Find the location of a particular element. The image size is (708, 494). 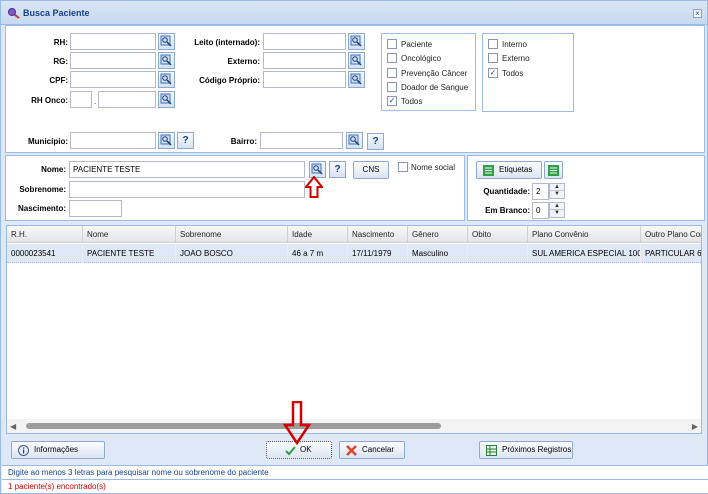

em-branco-spinner: ▲ ▼ is located at coordinates (557, 210).